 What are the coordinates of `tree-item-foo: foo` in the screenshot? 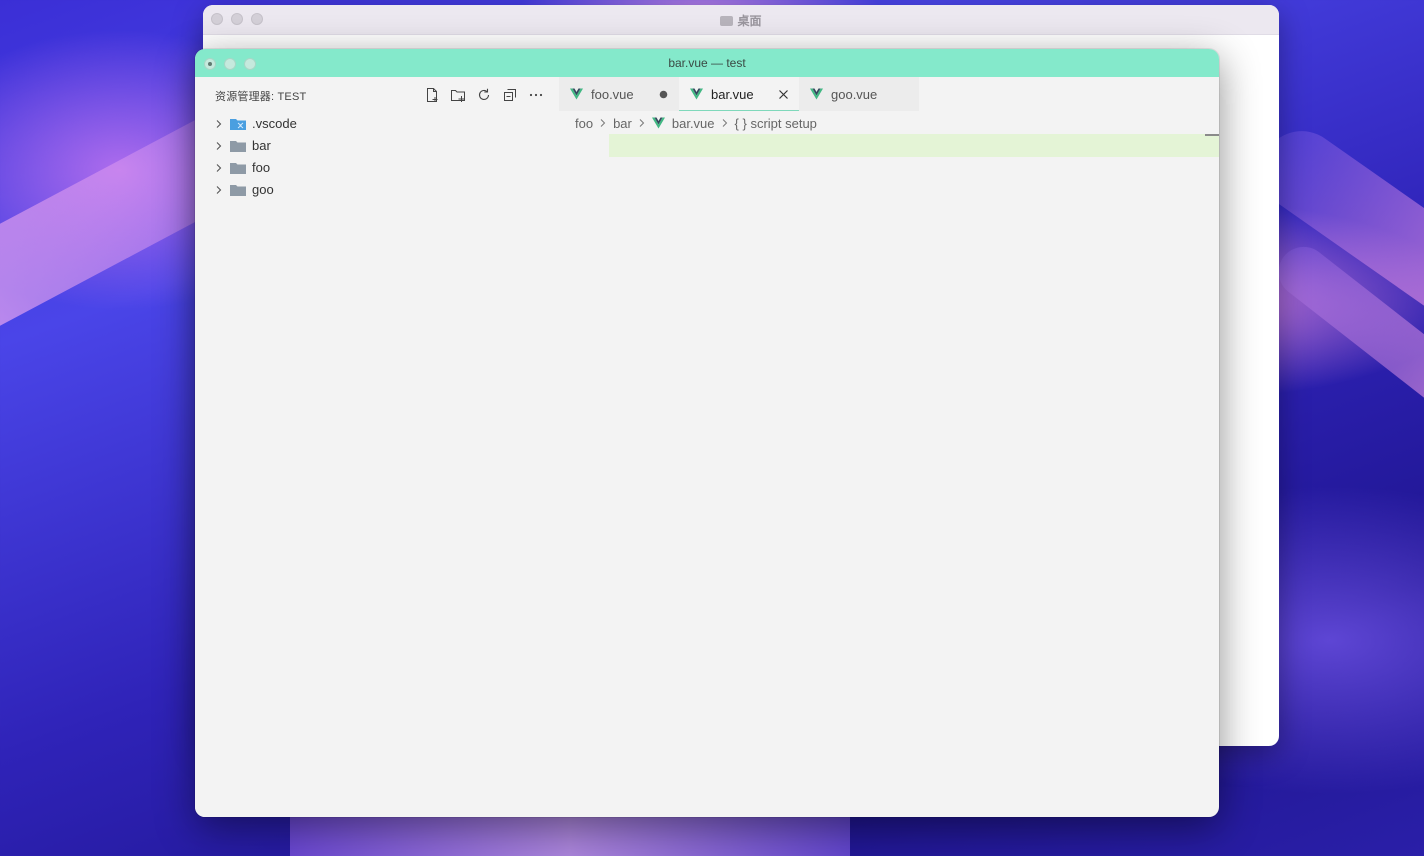 It's located at (377, 168).